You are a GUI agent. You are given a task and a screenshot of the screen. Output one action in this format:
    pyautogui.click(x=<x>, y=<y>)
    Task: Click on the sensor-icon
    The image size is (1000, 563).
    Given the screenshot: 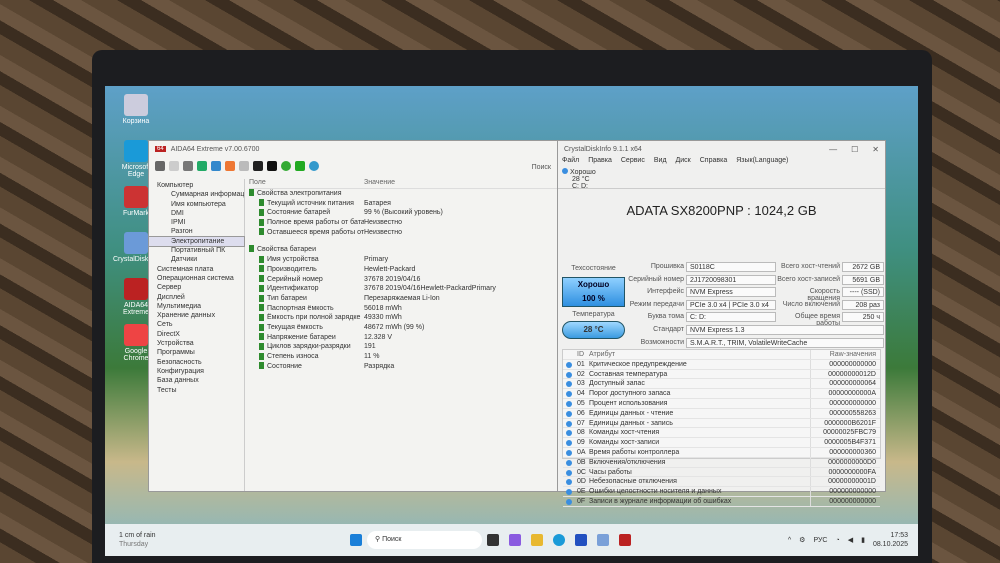 What is the action you would take?
    pyautogui.click(x=286, y=166)
    